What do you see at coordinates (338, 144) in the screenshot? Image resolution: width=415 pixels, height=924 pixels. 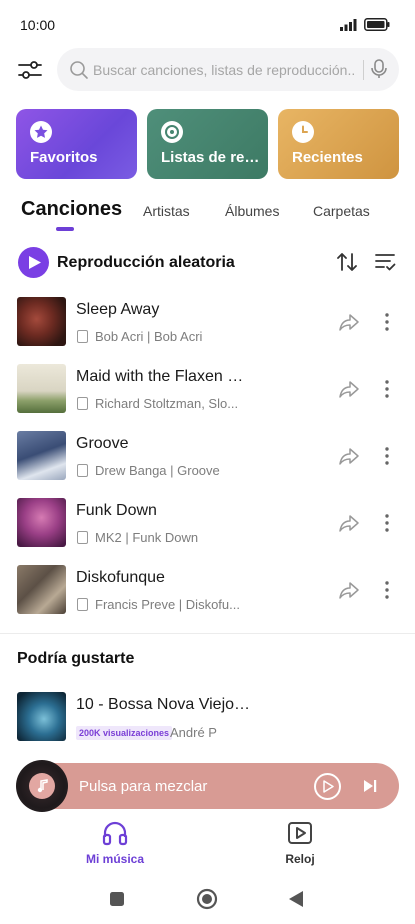 I see `card-recientes: Recientes` at bounding box center [338, 144].